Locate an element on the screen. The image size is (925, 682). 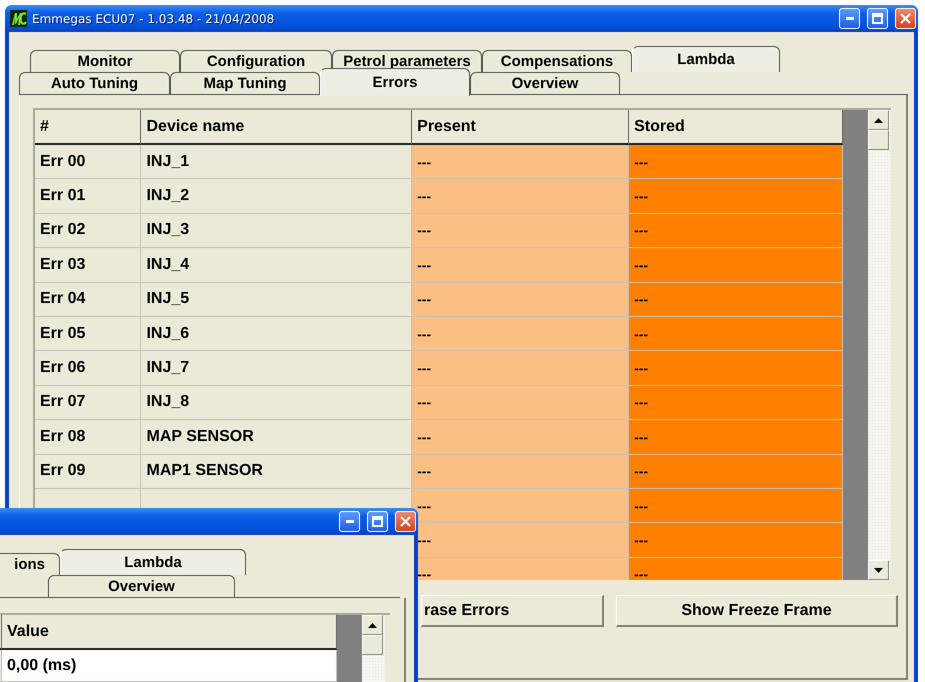
tab: Auto Tuning is located at coordinates (94, 83).